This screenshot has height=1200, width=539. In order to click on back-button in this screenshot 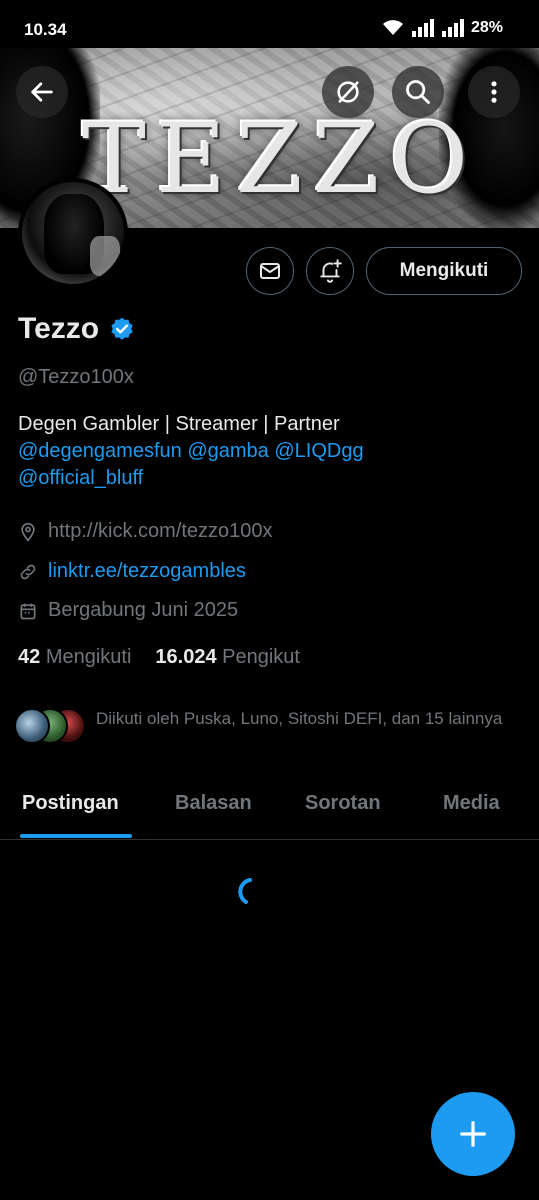, I will do `click(42, 92)`.